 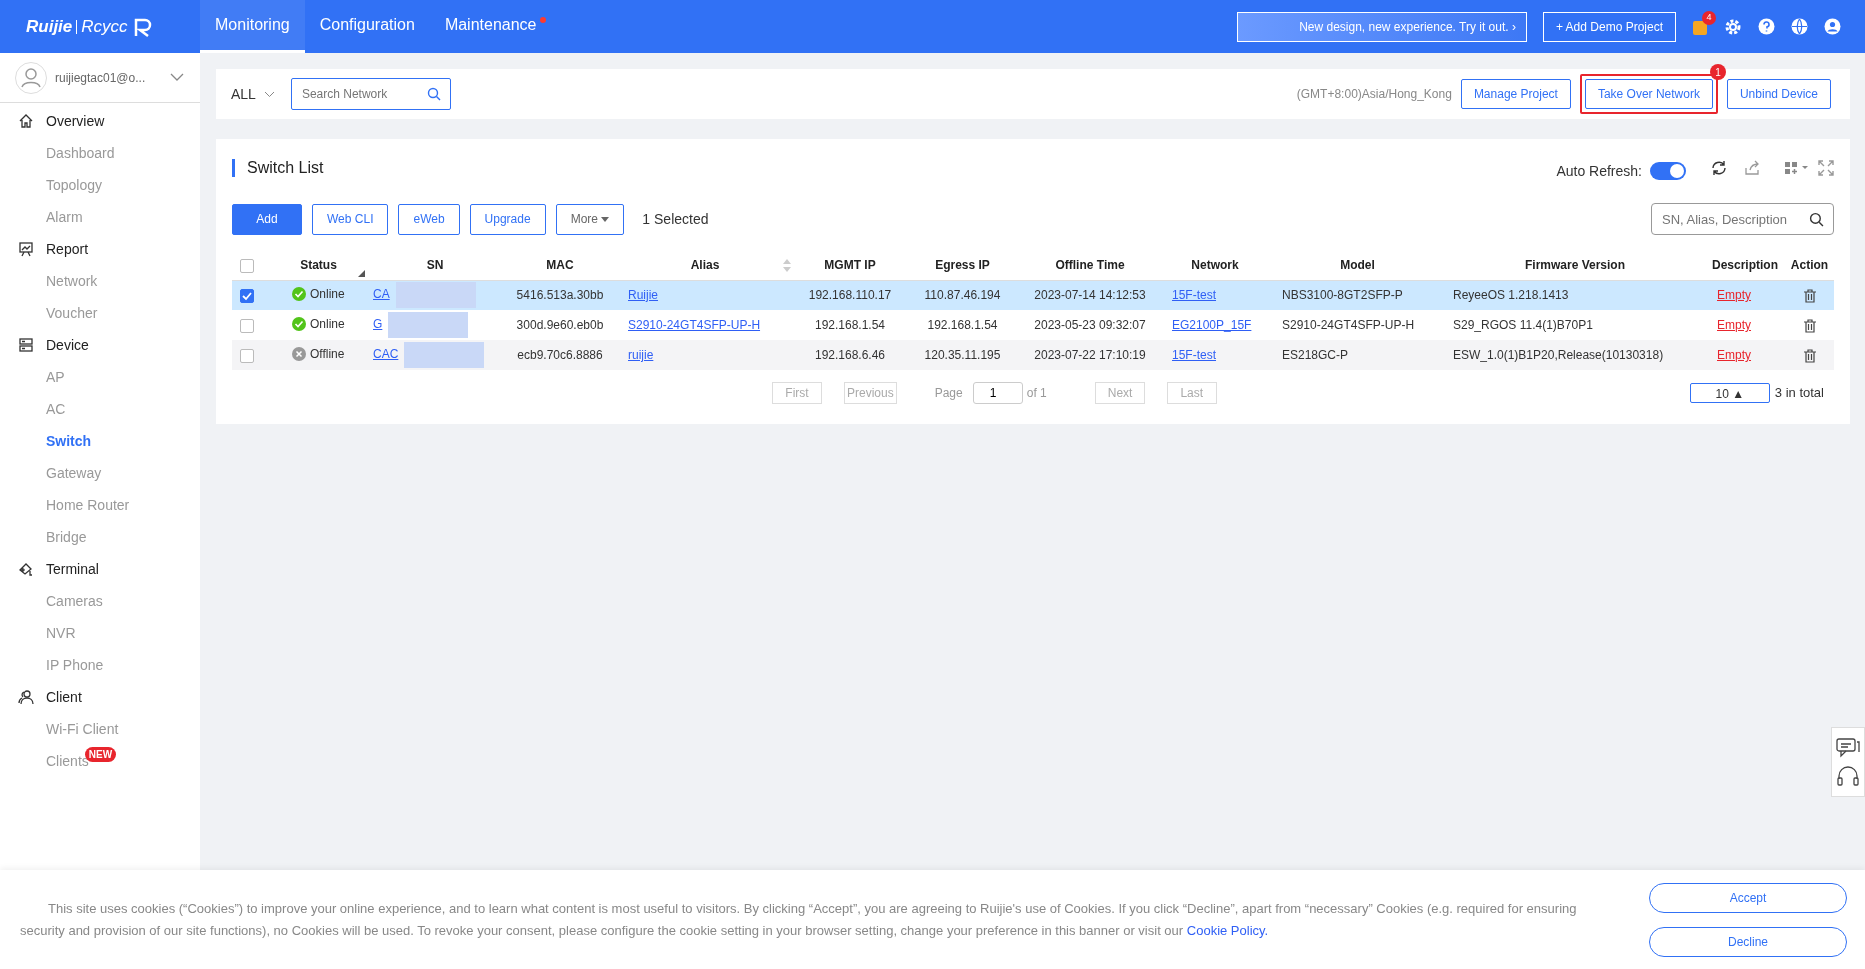 I want to click on alias-link: ruijie, so click(x=638, y=355).